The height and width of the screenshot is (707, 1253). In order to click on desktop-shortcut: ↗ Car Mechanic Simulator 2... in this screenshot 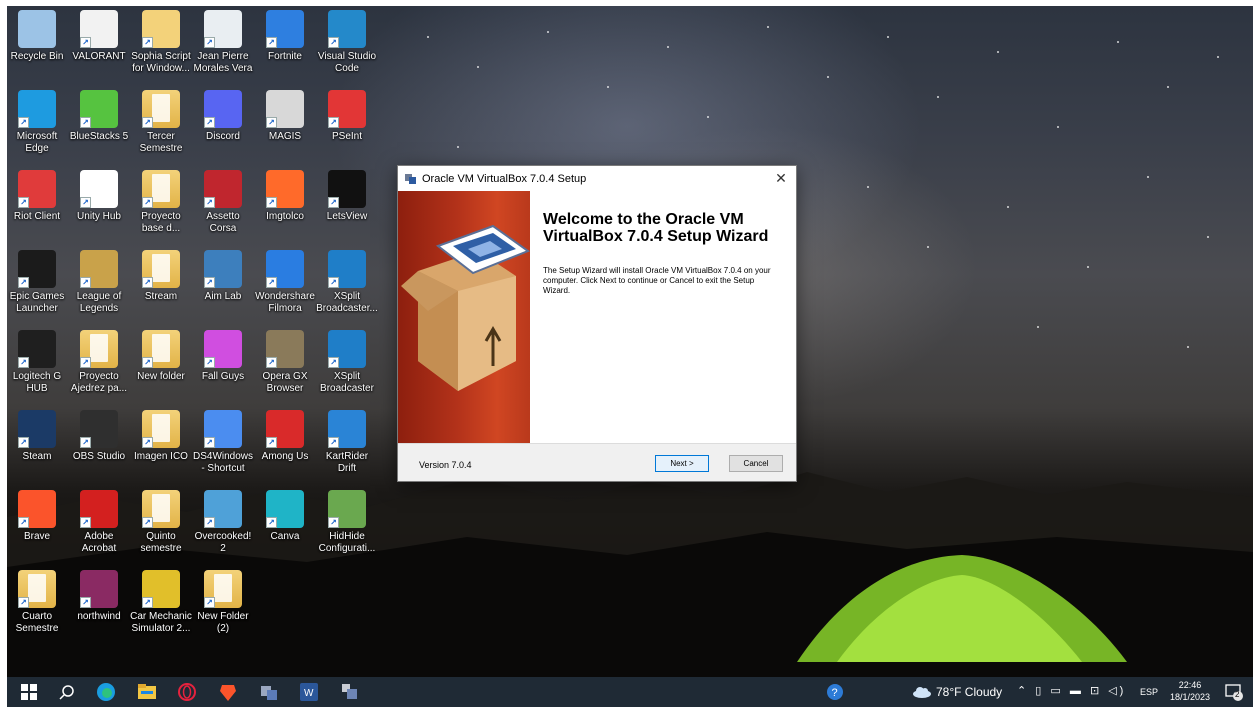, I will do `click(161, 602)`.